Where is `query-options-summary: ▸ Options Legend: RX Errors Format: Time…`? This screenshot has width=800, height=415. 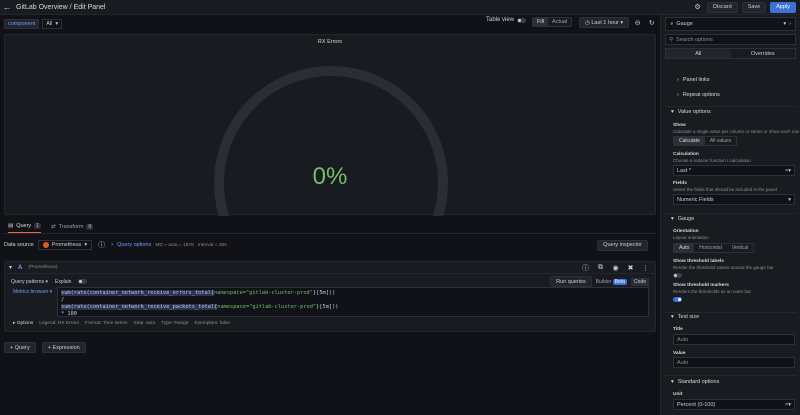 query-options-summary: ▸ Options Legend: RX Errors Format: Time… is located at coordinates (121, 323).